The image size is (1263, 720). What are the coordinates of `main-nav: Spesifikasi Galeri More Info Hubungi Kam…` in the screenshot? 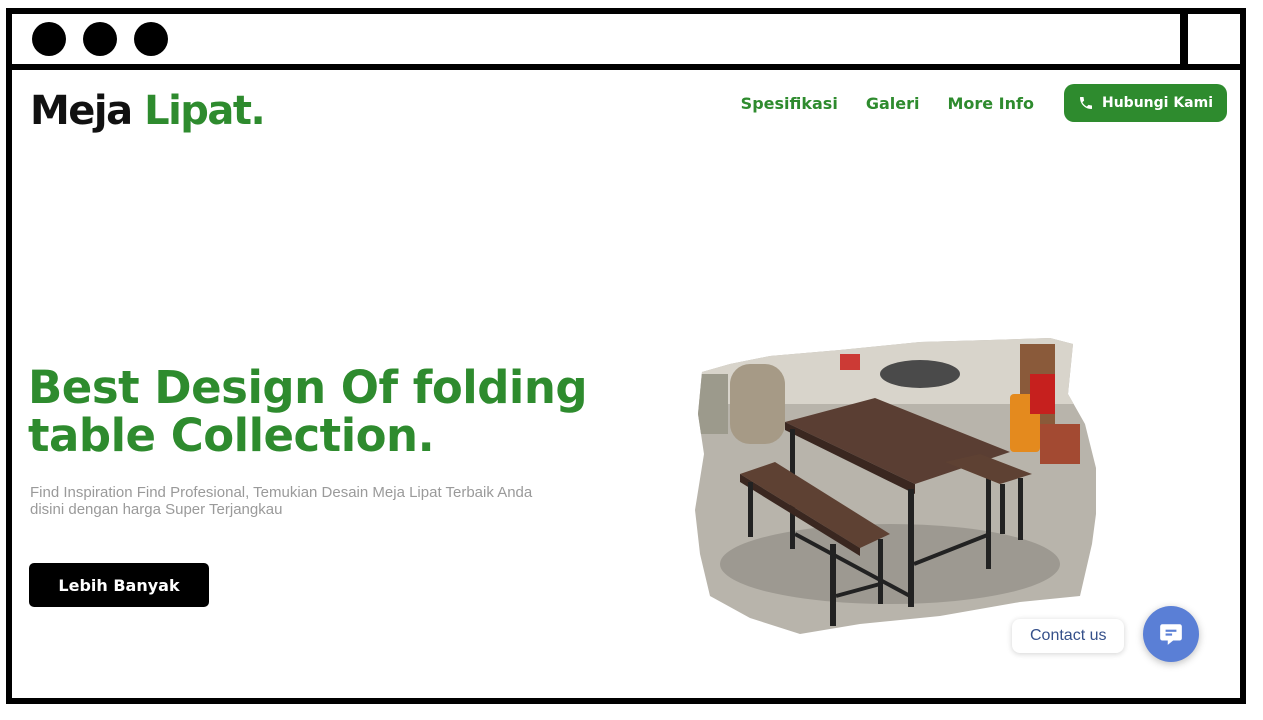 It's located at (970, 103).